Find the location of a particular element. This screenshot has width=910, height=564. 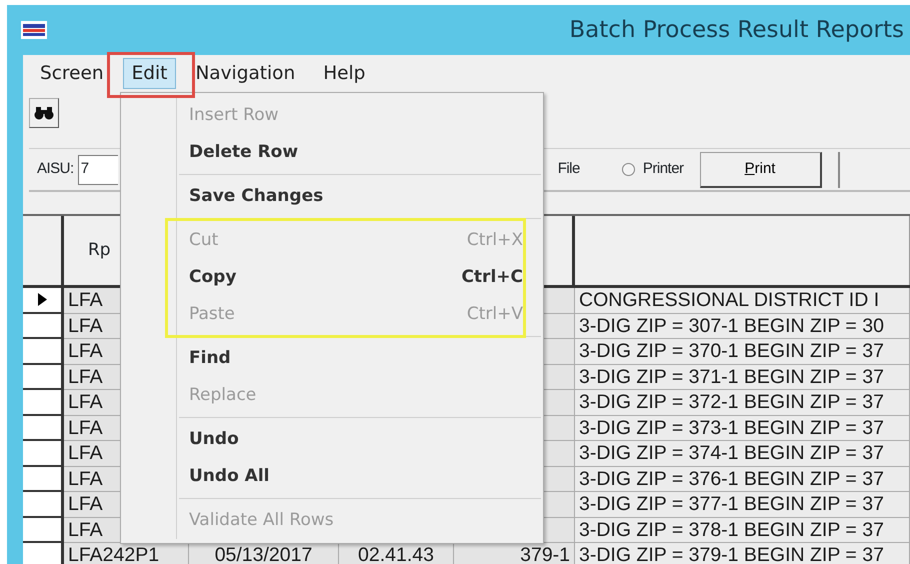

table-cell: 3-DIG ZIP = 377-1 BEGIN ZIP = 37 is located at coordinates (742, 505).